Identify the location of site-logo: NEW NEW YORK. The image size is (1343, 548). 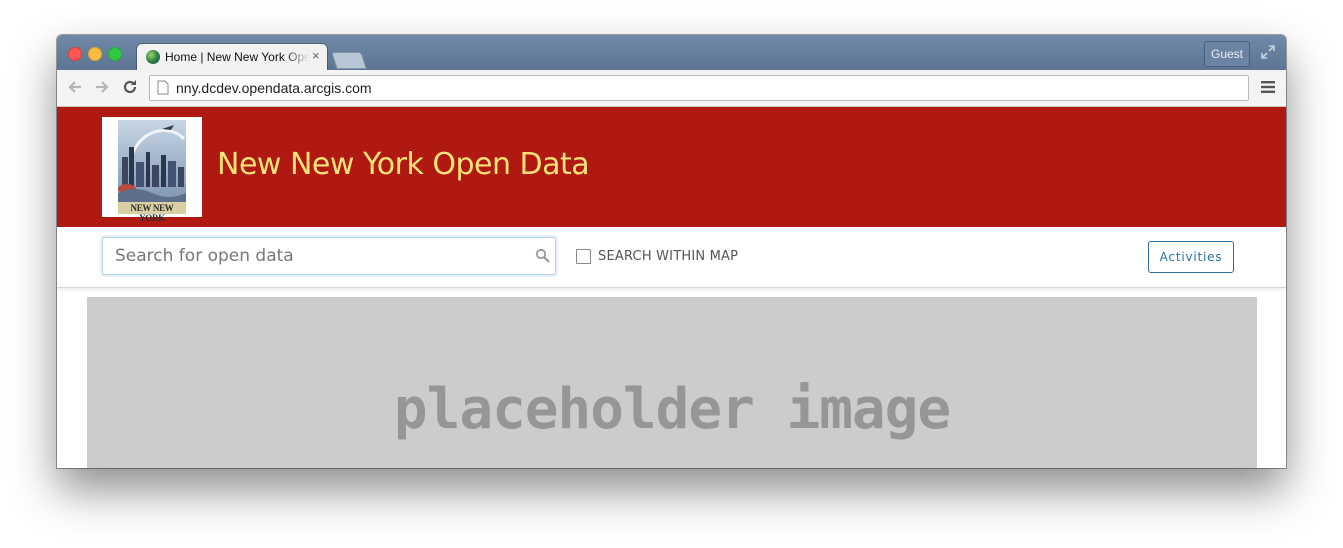
(152, 170).